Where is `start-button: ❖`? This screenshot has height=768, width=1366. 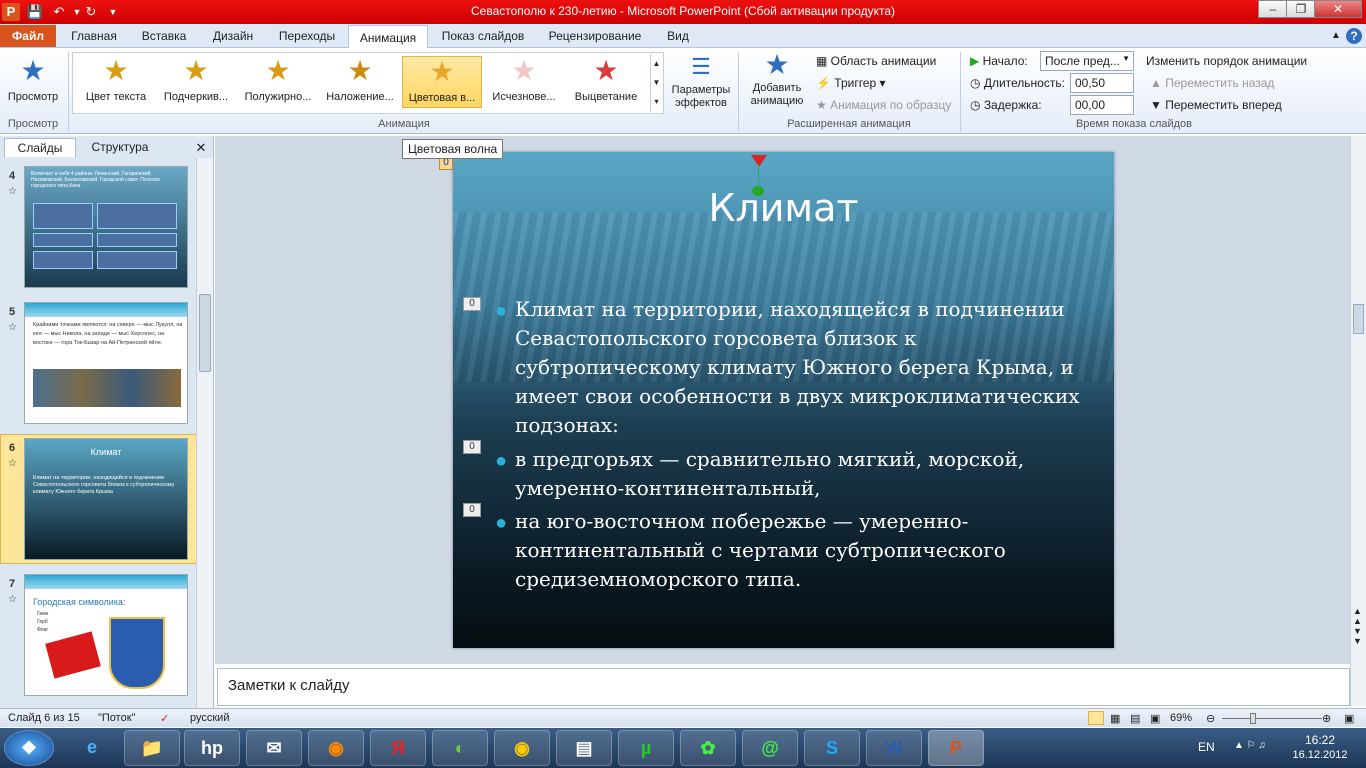 start-button: ❖ is located at coordinates (29, 748).